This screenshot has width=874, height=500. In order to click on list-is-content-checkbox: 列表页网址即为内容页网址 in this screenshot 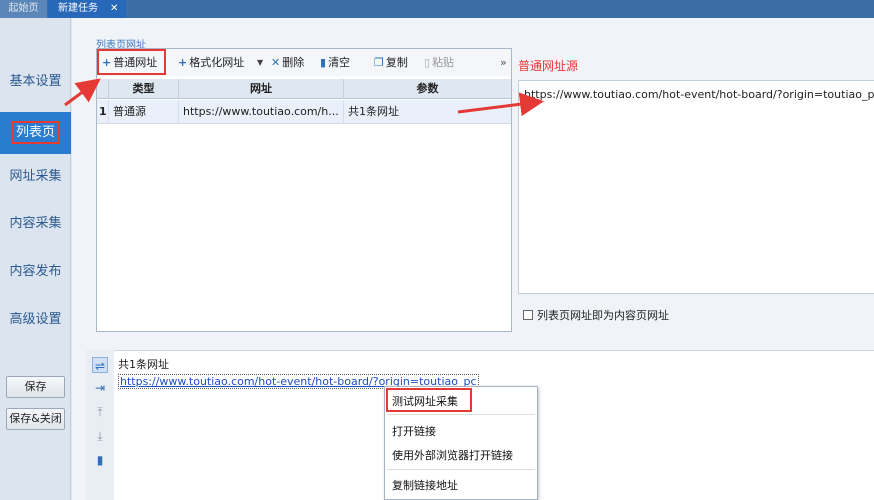, I will do `click(596, 315)`.